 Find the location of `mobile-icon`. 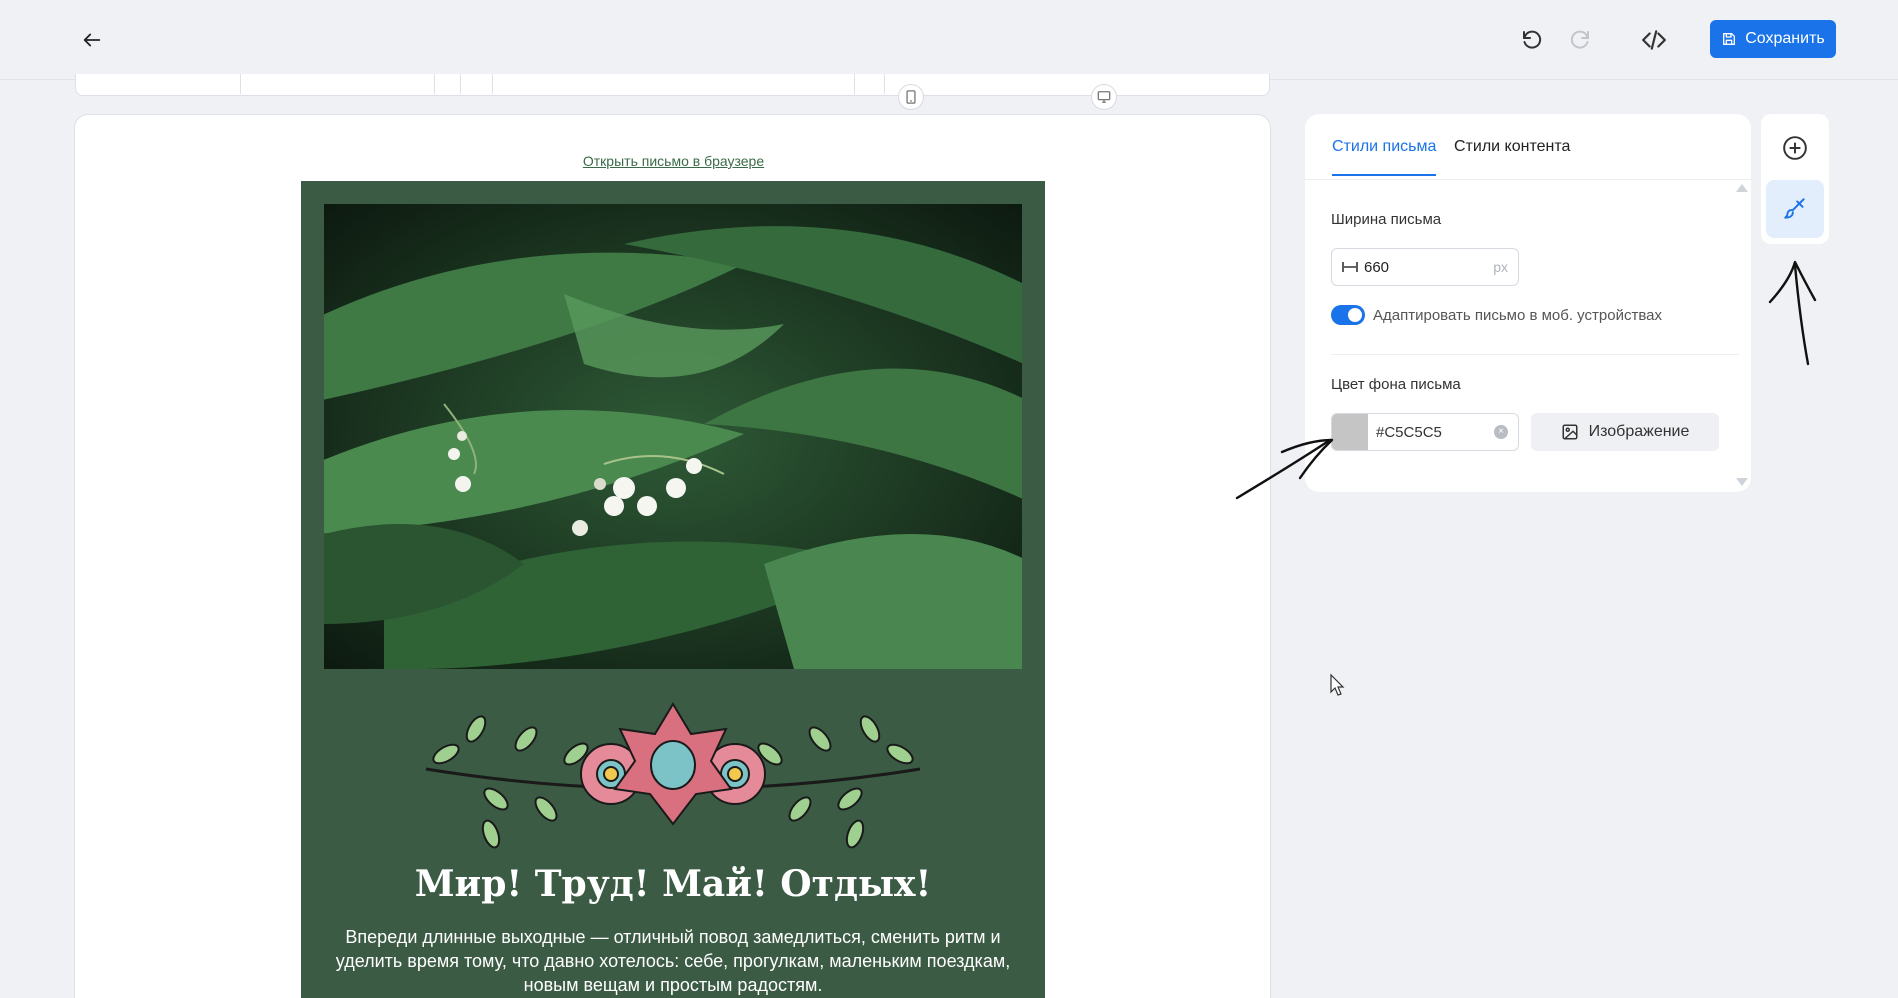

mobile-icon is located at coordinates (911, 97).